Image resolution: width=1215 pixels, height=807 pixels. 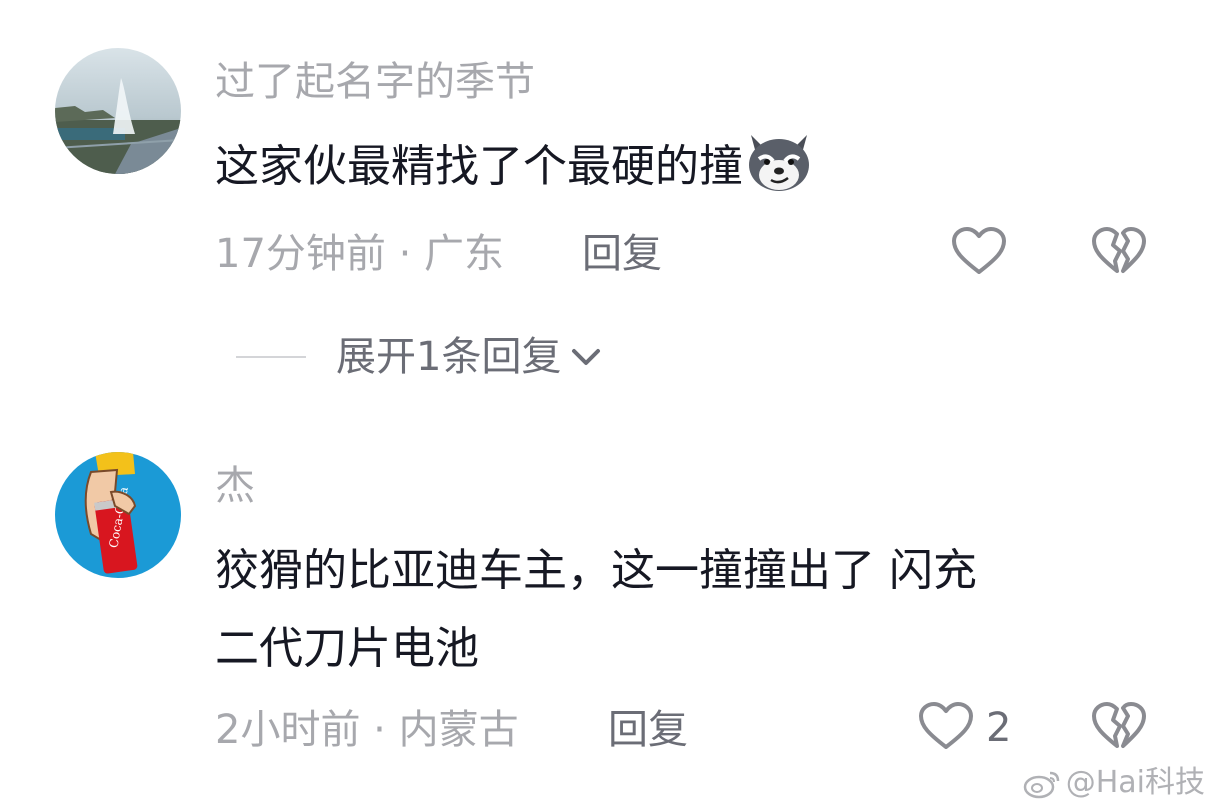 What do you see at coordinates (479, 166) in the screenshot?
I see `comment-text-body: 这家伙最精找了个最硬的撞` at bounding box center [479, 166].